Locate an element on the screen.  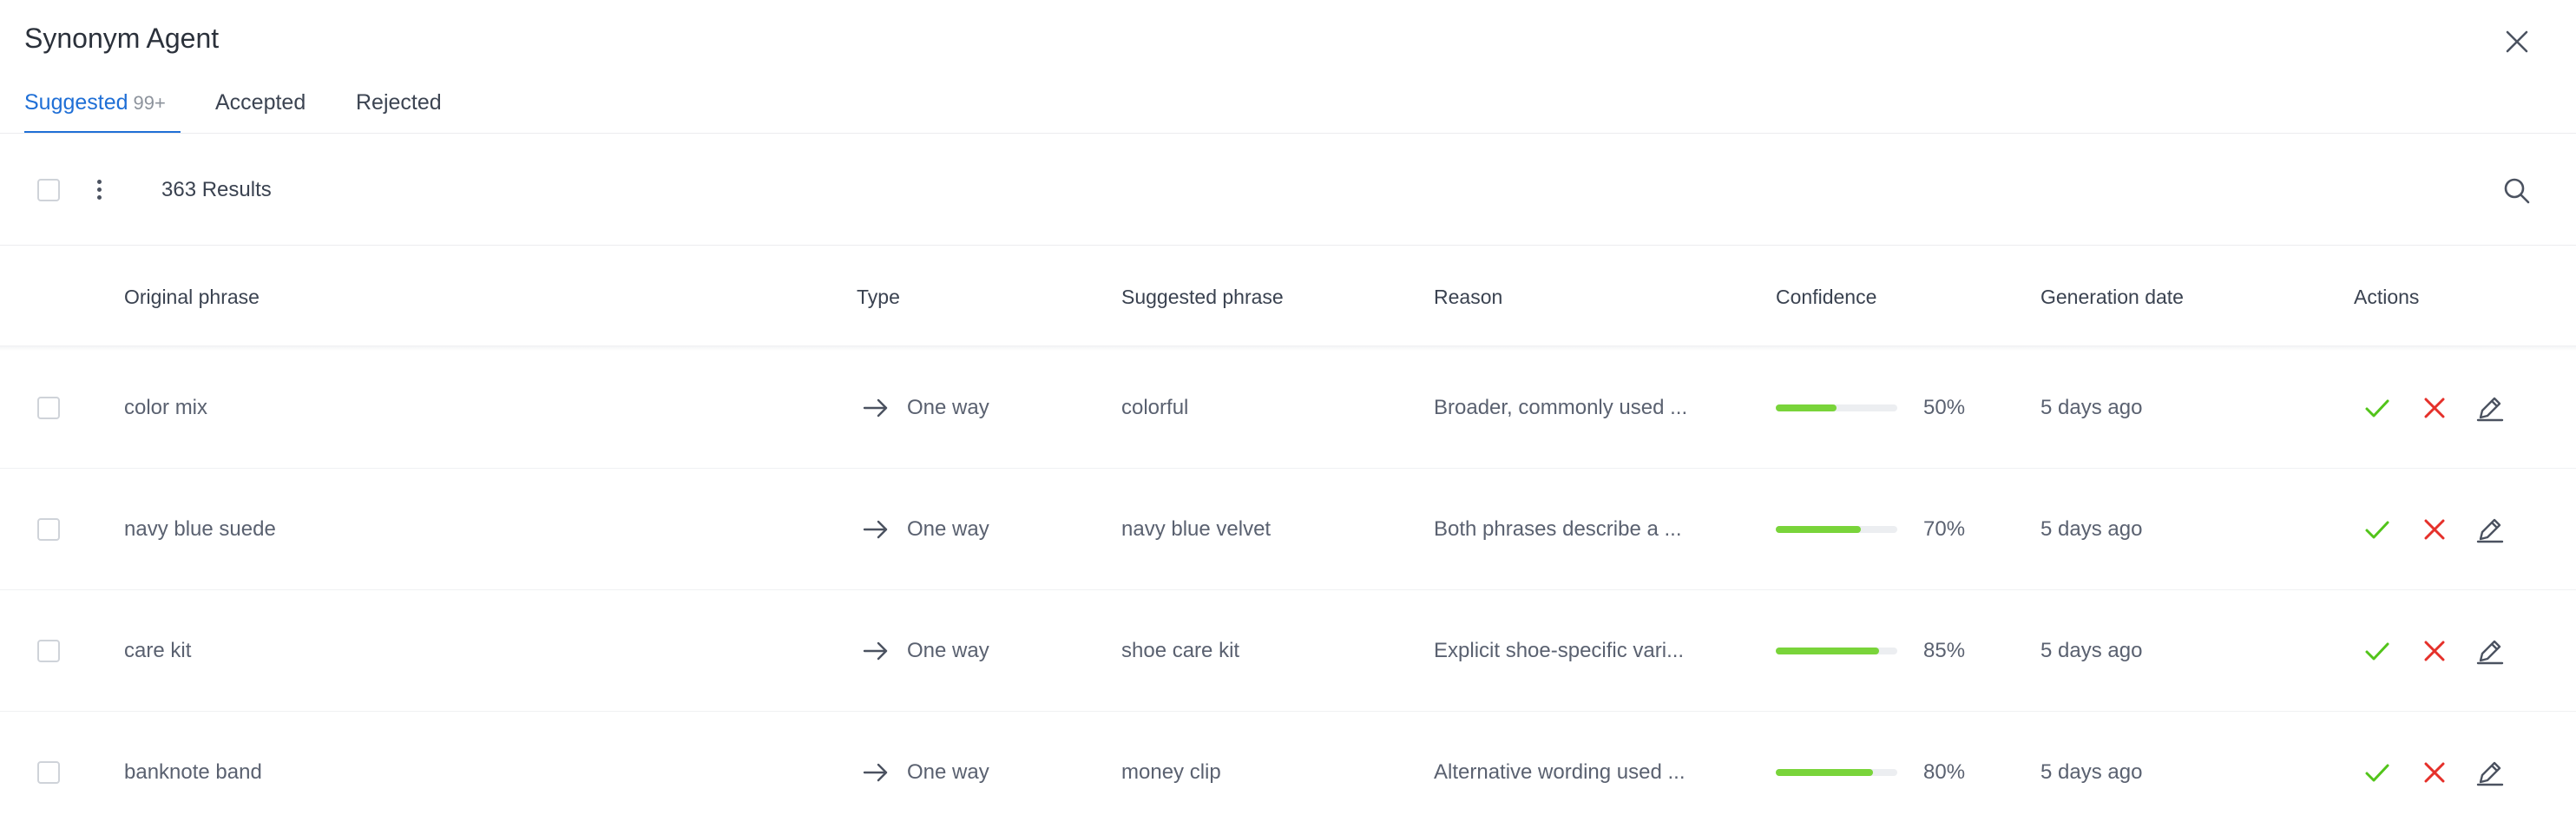
column-header-generation-date: Generation date is located at coordinates (2112, 297).